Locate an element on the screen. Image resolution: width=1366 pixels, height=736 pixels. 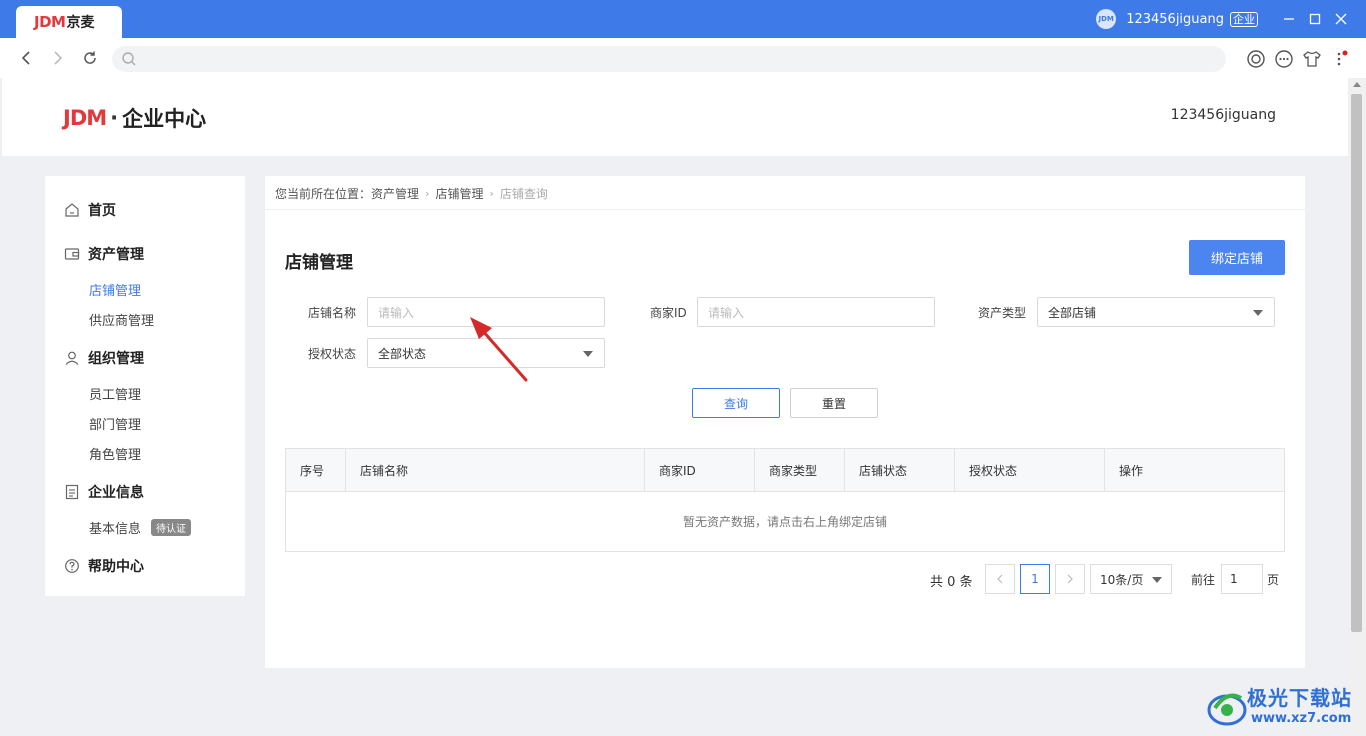
header-username: 123456jiguang is located at coordinates (1223, 115).